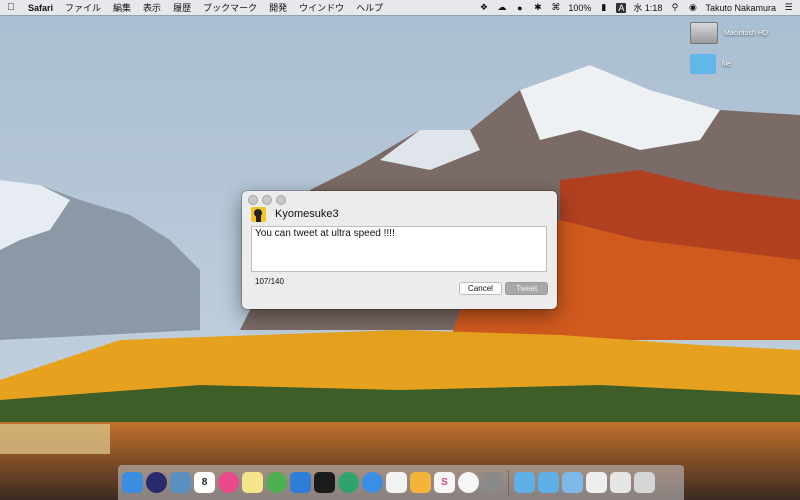  I want to click on mail-stack-icon, so click(596, 482).